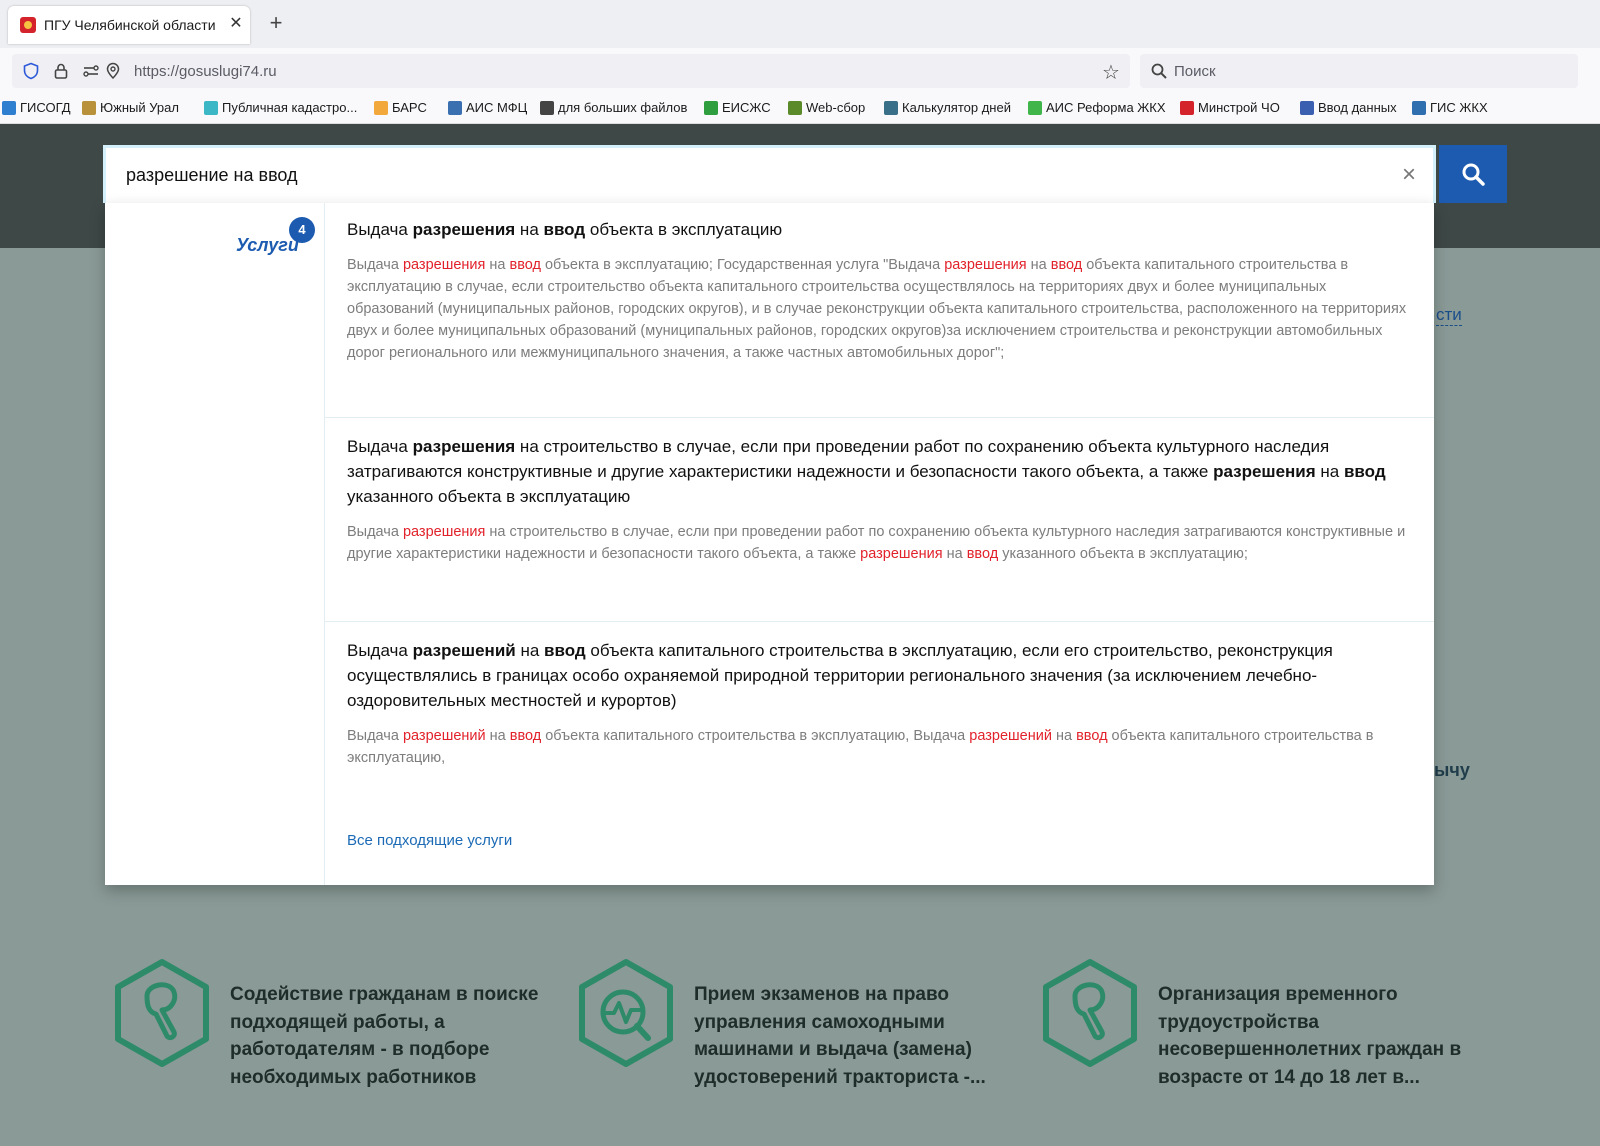  I want to click on bookmark-item: Ввод данных, so click(1348, 107).